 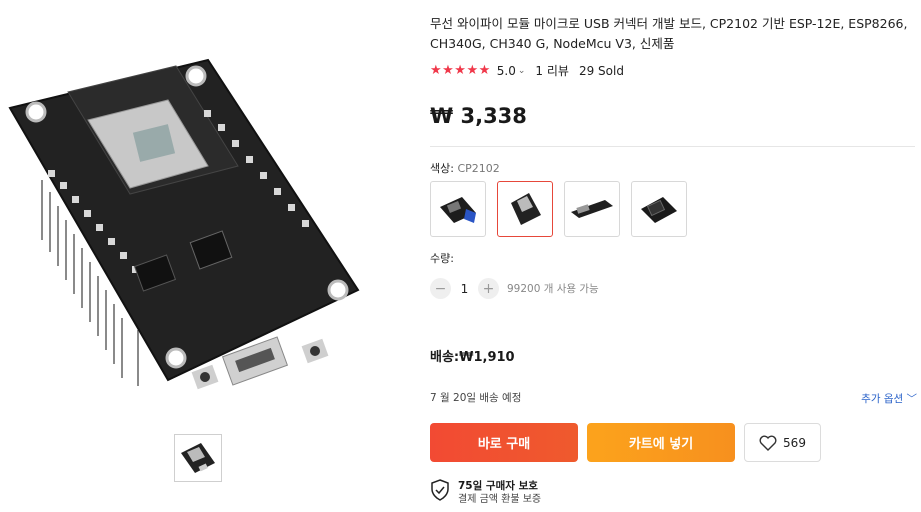 I want to click on selected-color-value: CP2102, so click(x=478, y=168).